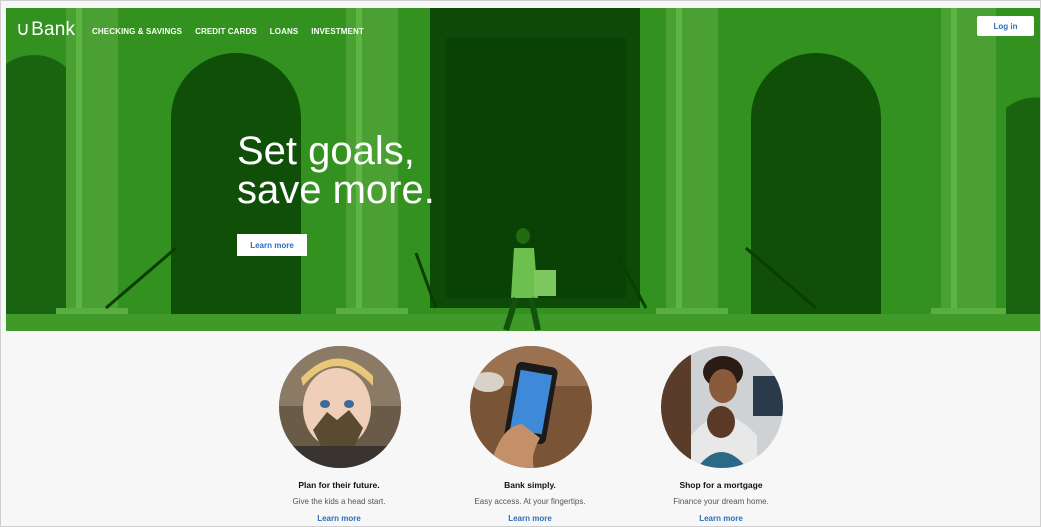  I want to click on ubank-logo: ∪ Bank, so click(45, 29).